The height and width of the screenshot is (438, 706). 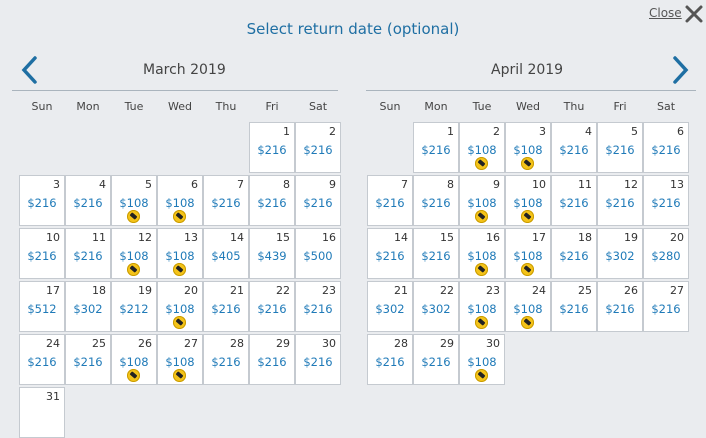 I want to click on day-number: 3, so click(x=542, y=131).